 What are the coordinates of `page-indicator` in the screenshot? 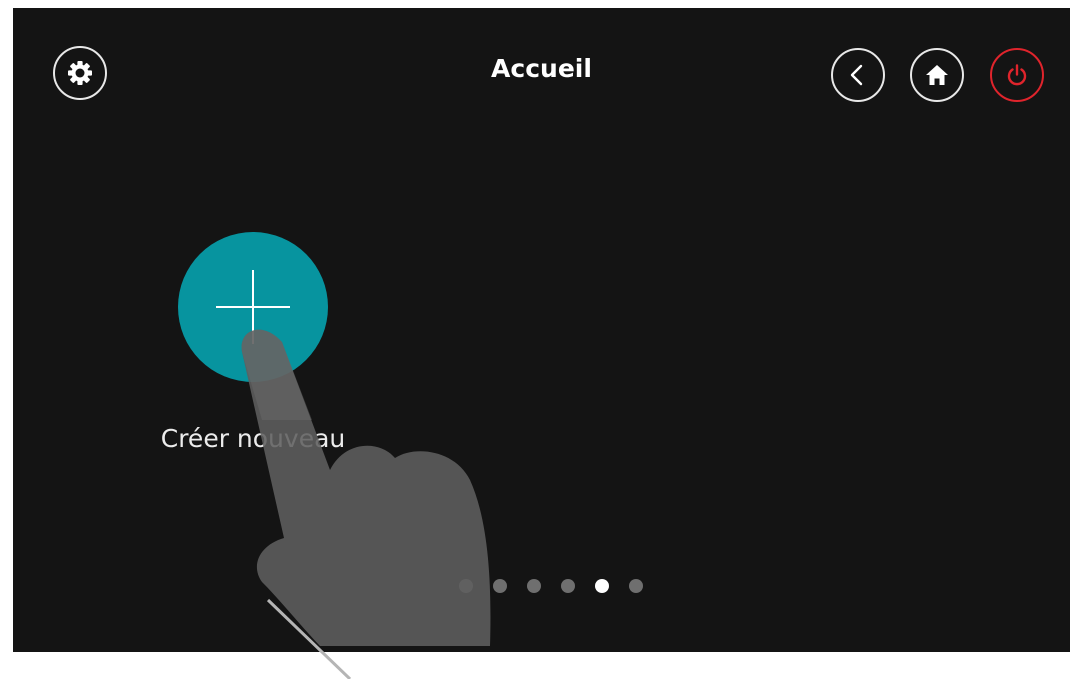 It's located at (551, 586).